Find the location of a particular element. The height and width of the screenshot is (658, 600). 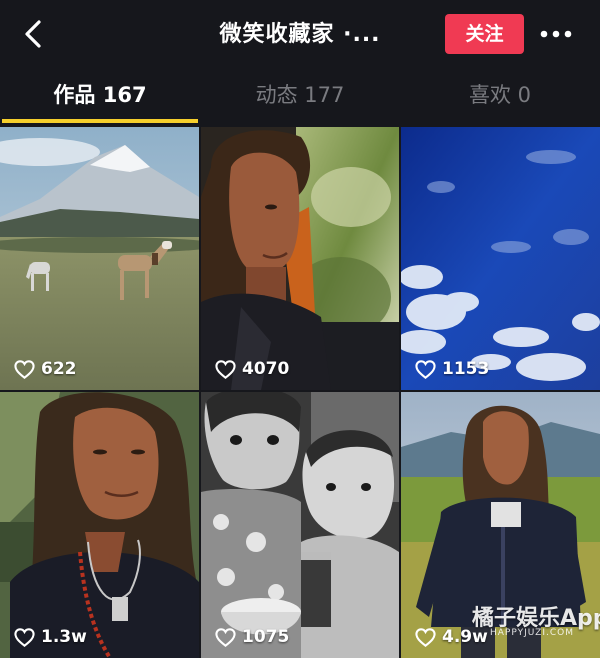

back-button is located at coordinates (34, 34).